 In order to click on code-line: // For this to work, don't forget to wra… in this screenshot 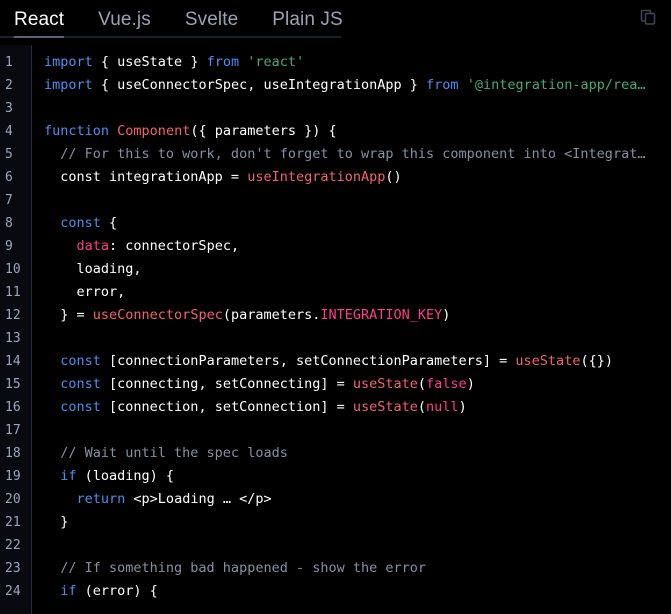, I will do `click(357, 154)`.